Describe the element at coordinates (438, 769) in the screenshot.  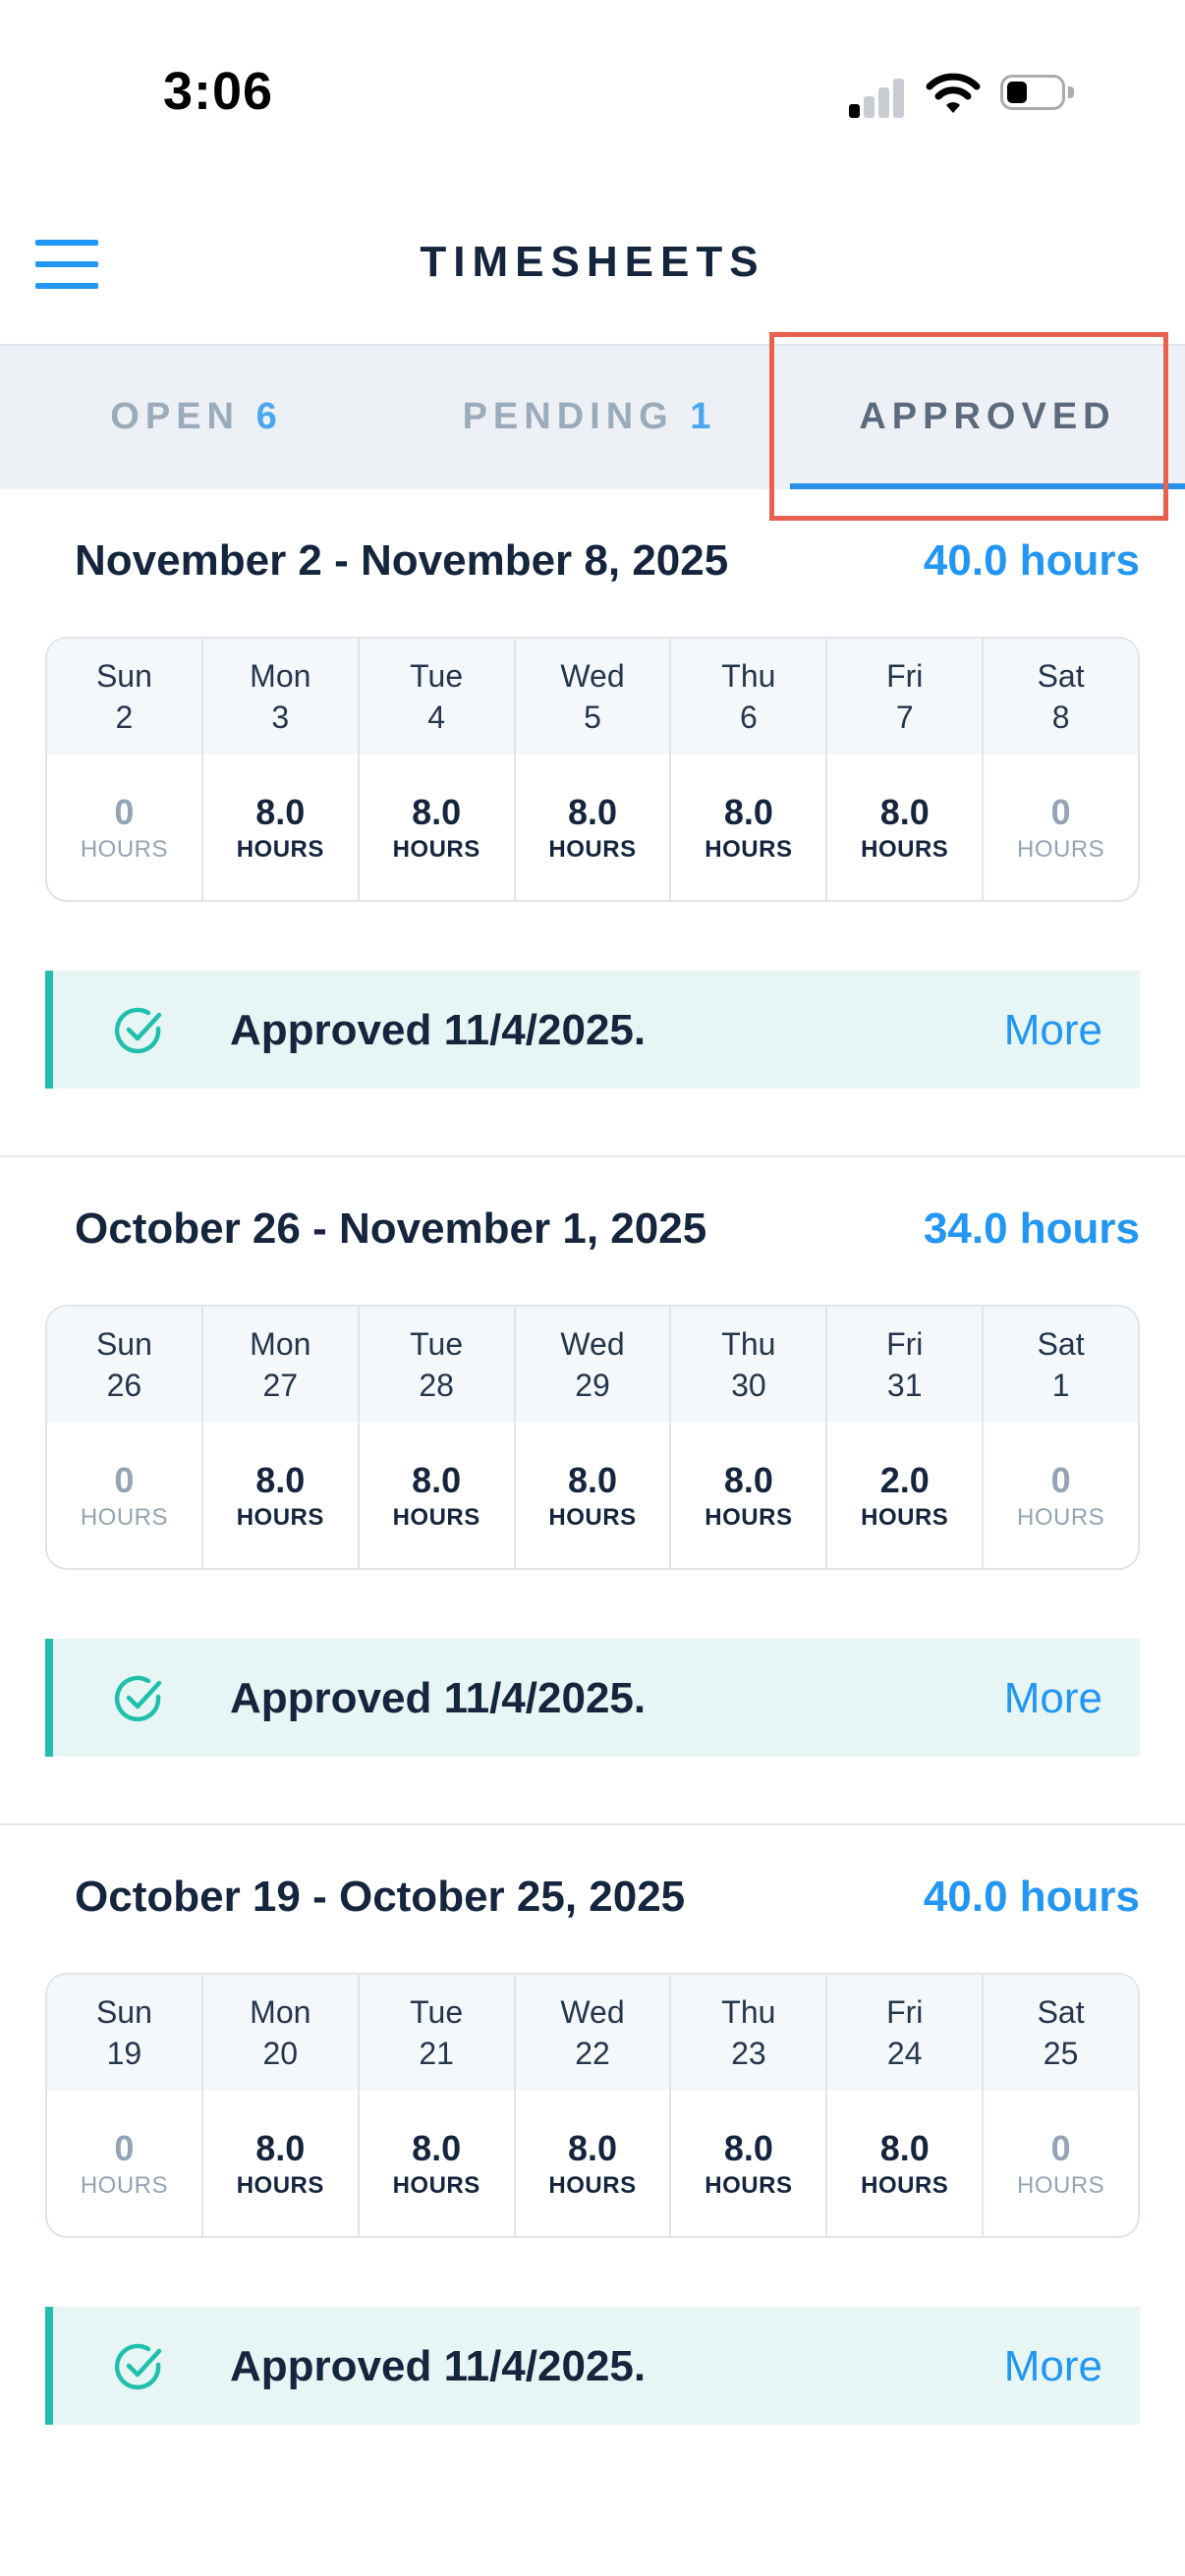
I see `day-cell: Tue 4 8.0 HOURS` at that location.